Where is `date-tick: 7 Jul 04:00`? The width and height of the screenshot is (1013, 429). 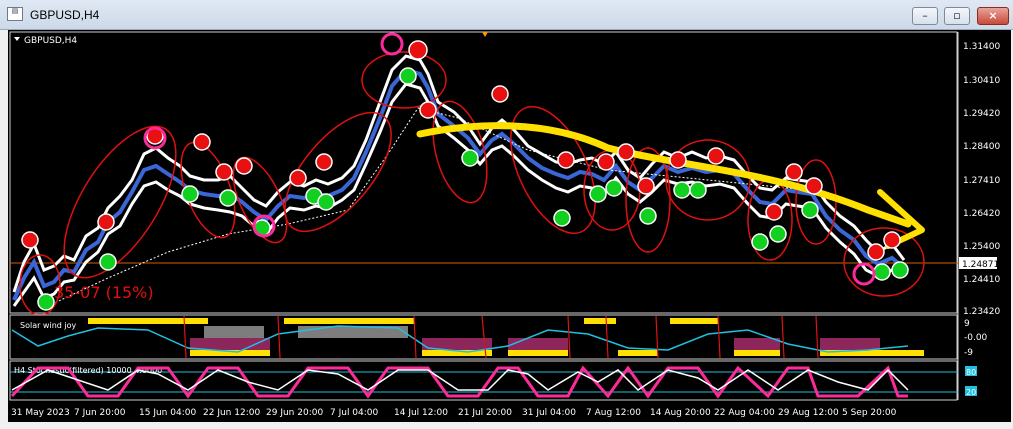
date-tick: 7 Jul 04:00 is located at coordinates (354, 413).